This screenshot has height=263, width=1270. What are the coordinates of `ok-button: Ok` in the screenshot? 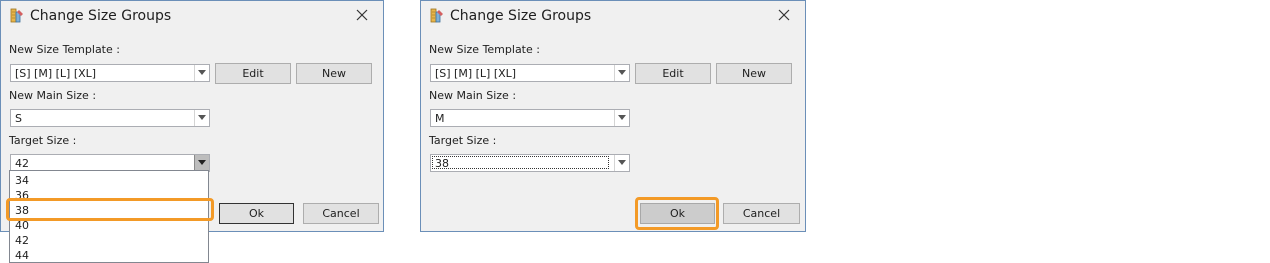 It's located at (256, 213).